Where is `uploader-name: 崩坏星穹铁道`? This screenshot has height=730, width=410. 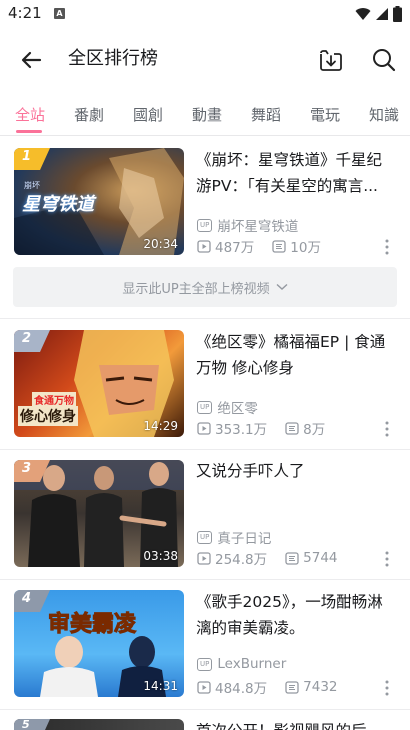 uploader-name: 崩坏星穹铁道 is located at coordinates (258, 227).